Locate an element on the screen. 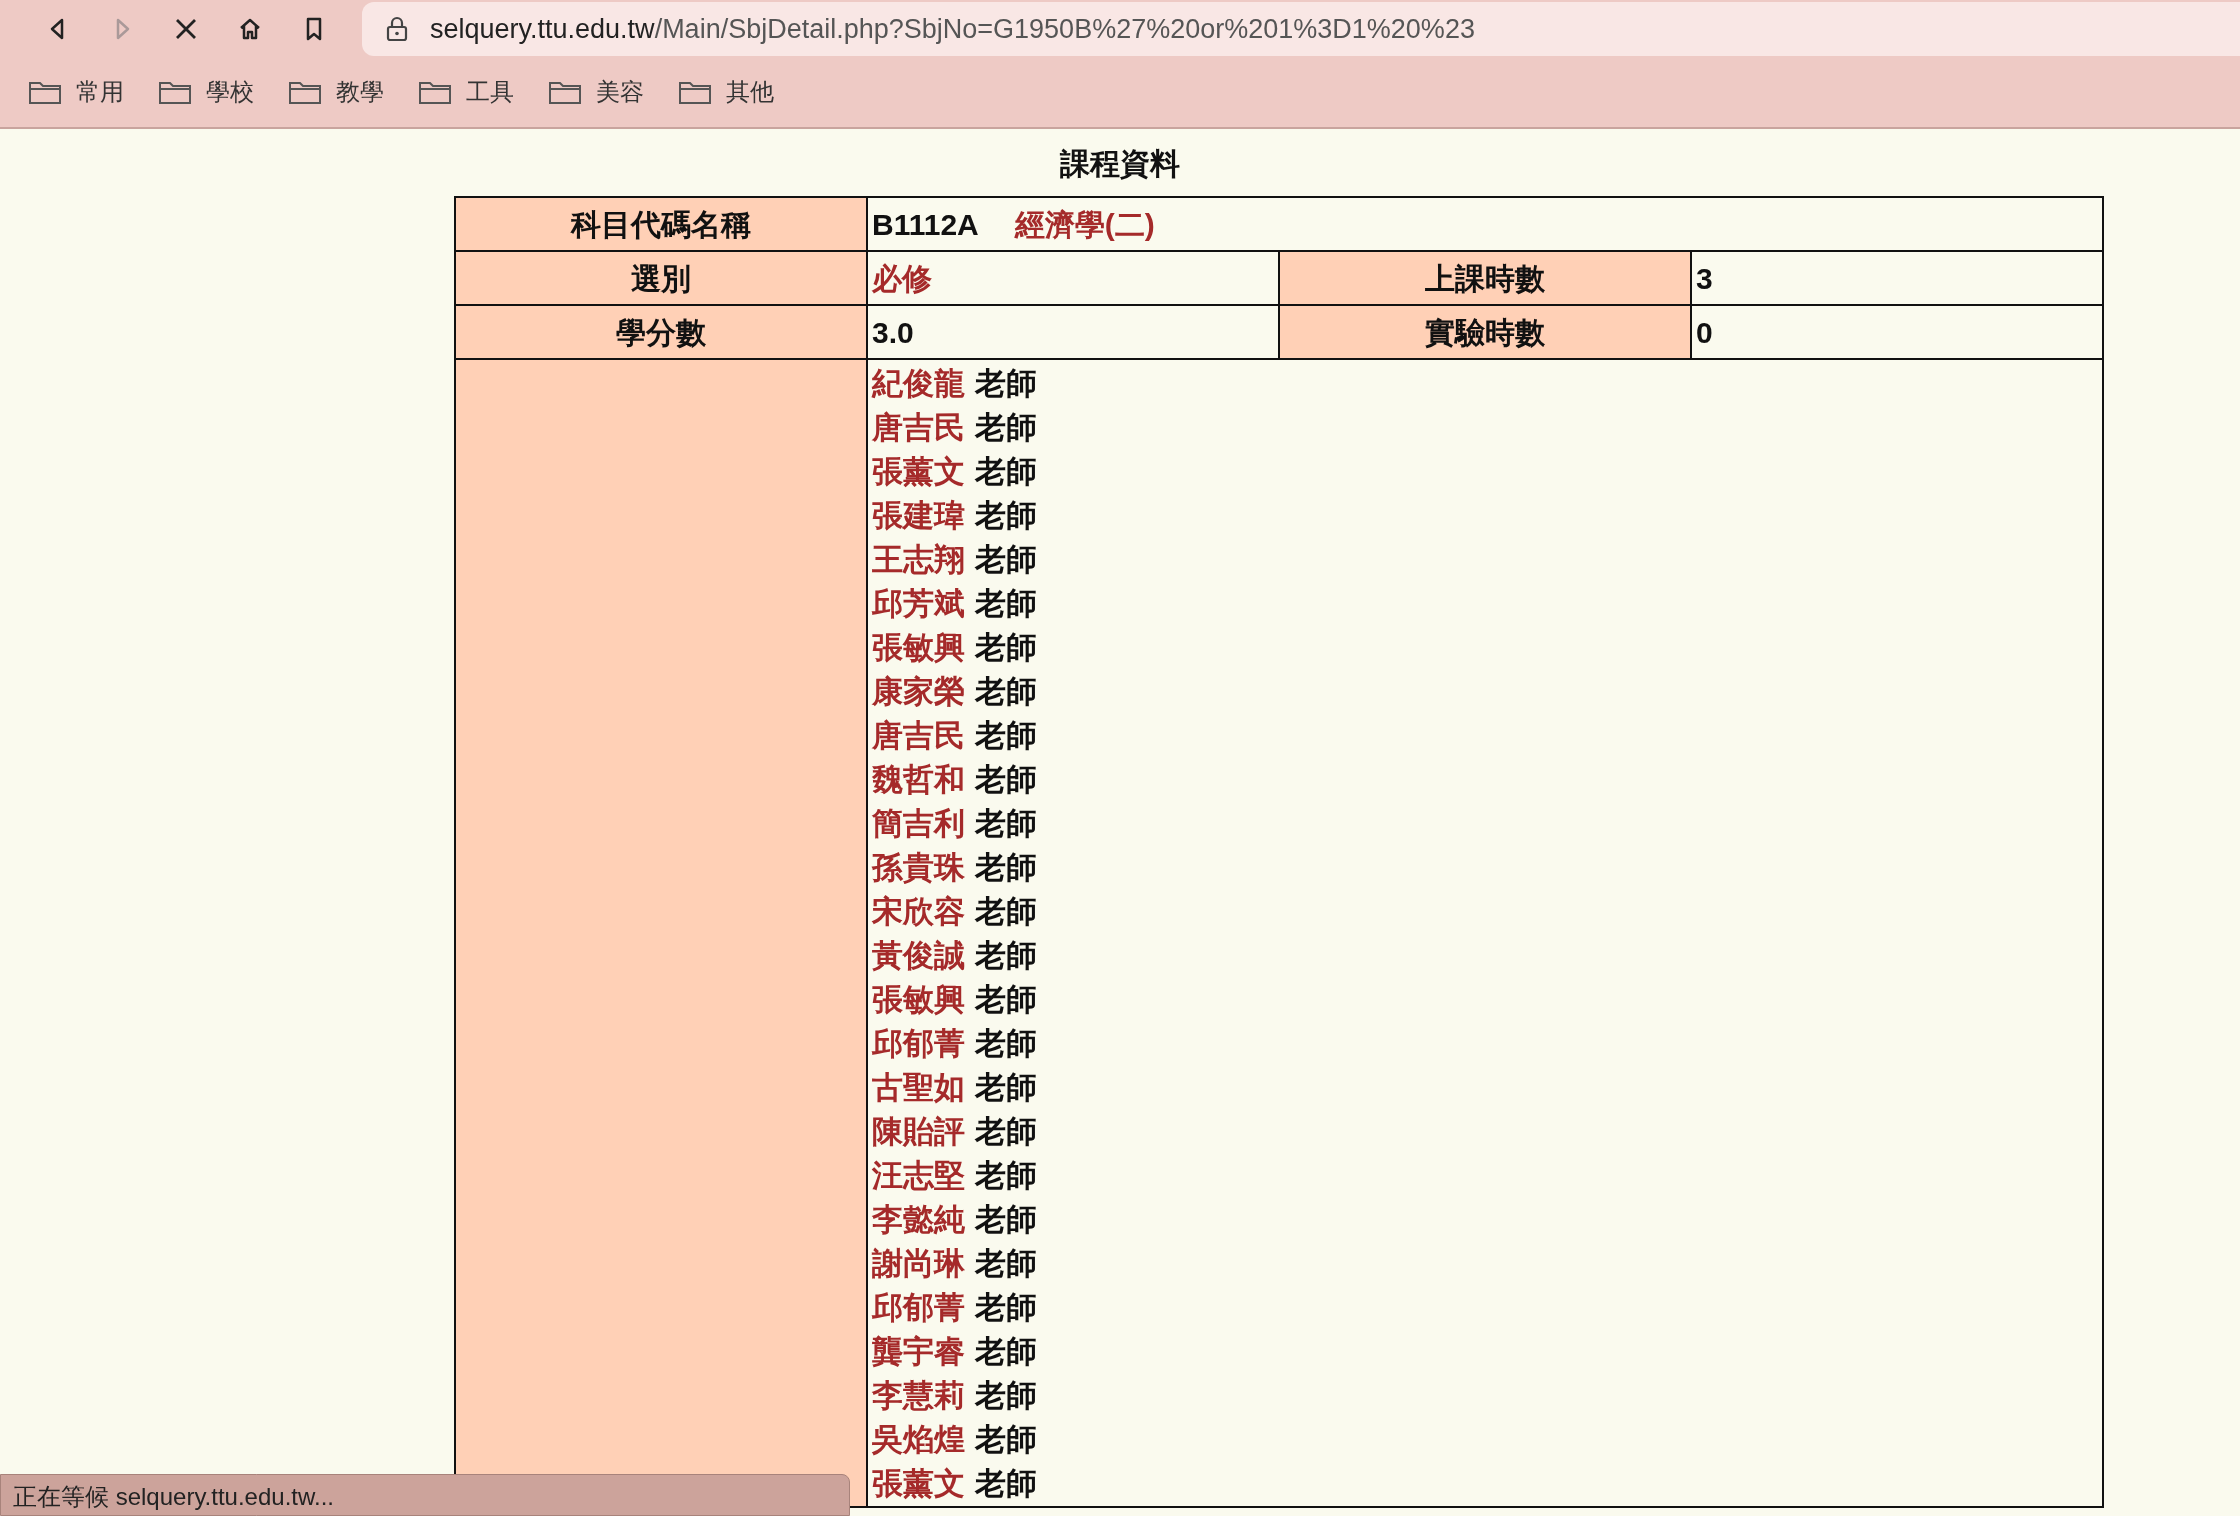  teacher-name: 簡吉利 is located at coordinates (918, 823).